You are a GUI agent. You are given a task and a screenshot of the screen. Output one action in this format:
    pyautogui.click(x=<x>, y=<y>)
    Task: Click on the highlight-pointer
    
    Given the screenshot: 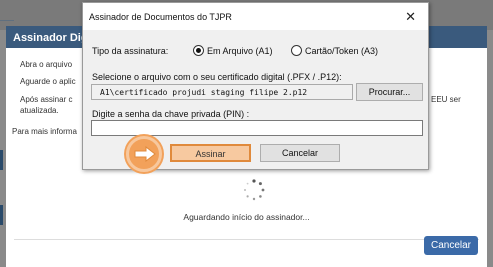 What is the action you would take?
    pyautogui.click(x=144, y=154)
    